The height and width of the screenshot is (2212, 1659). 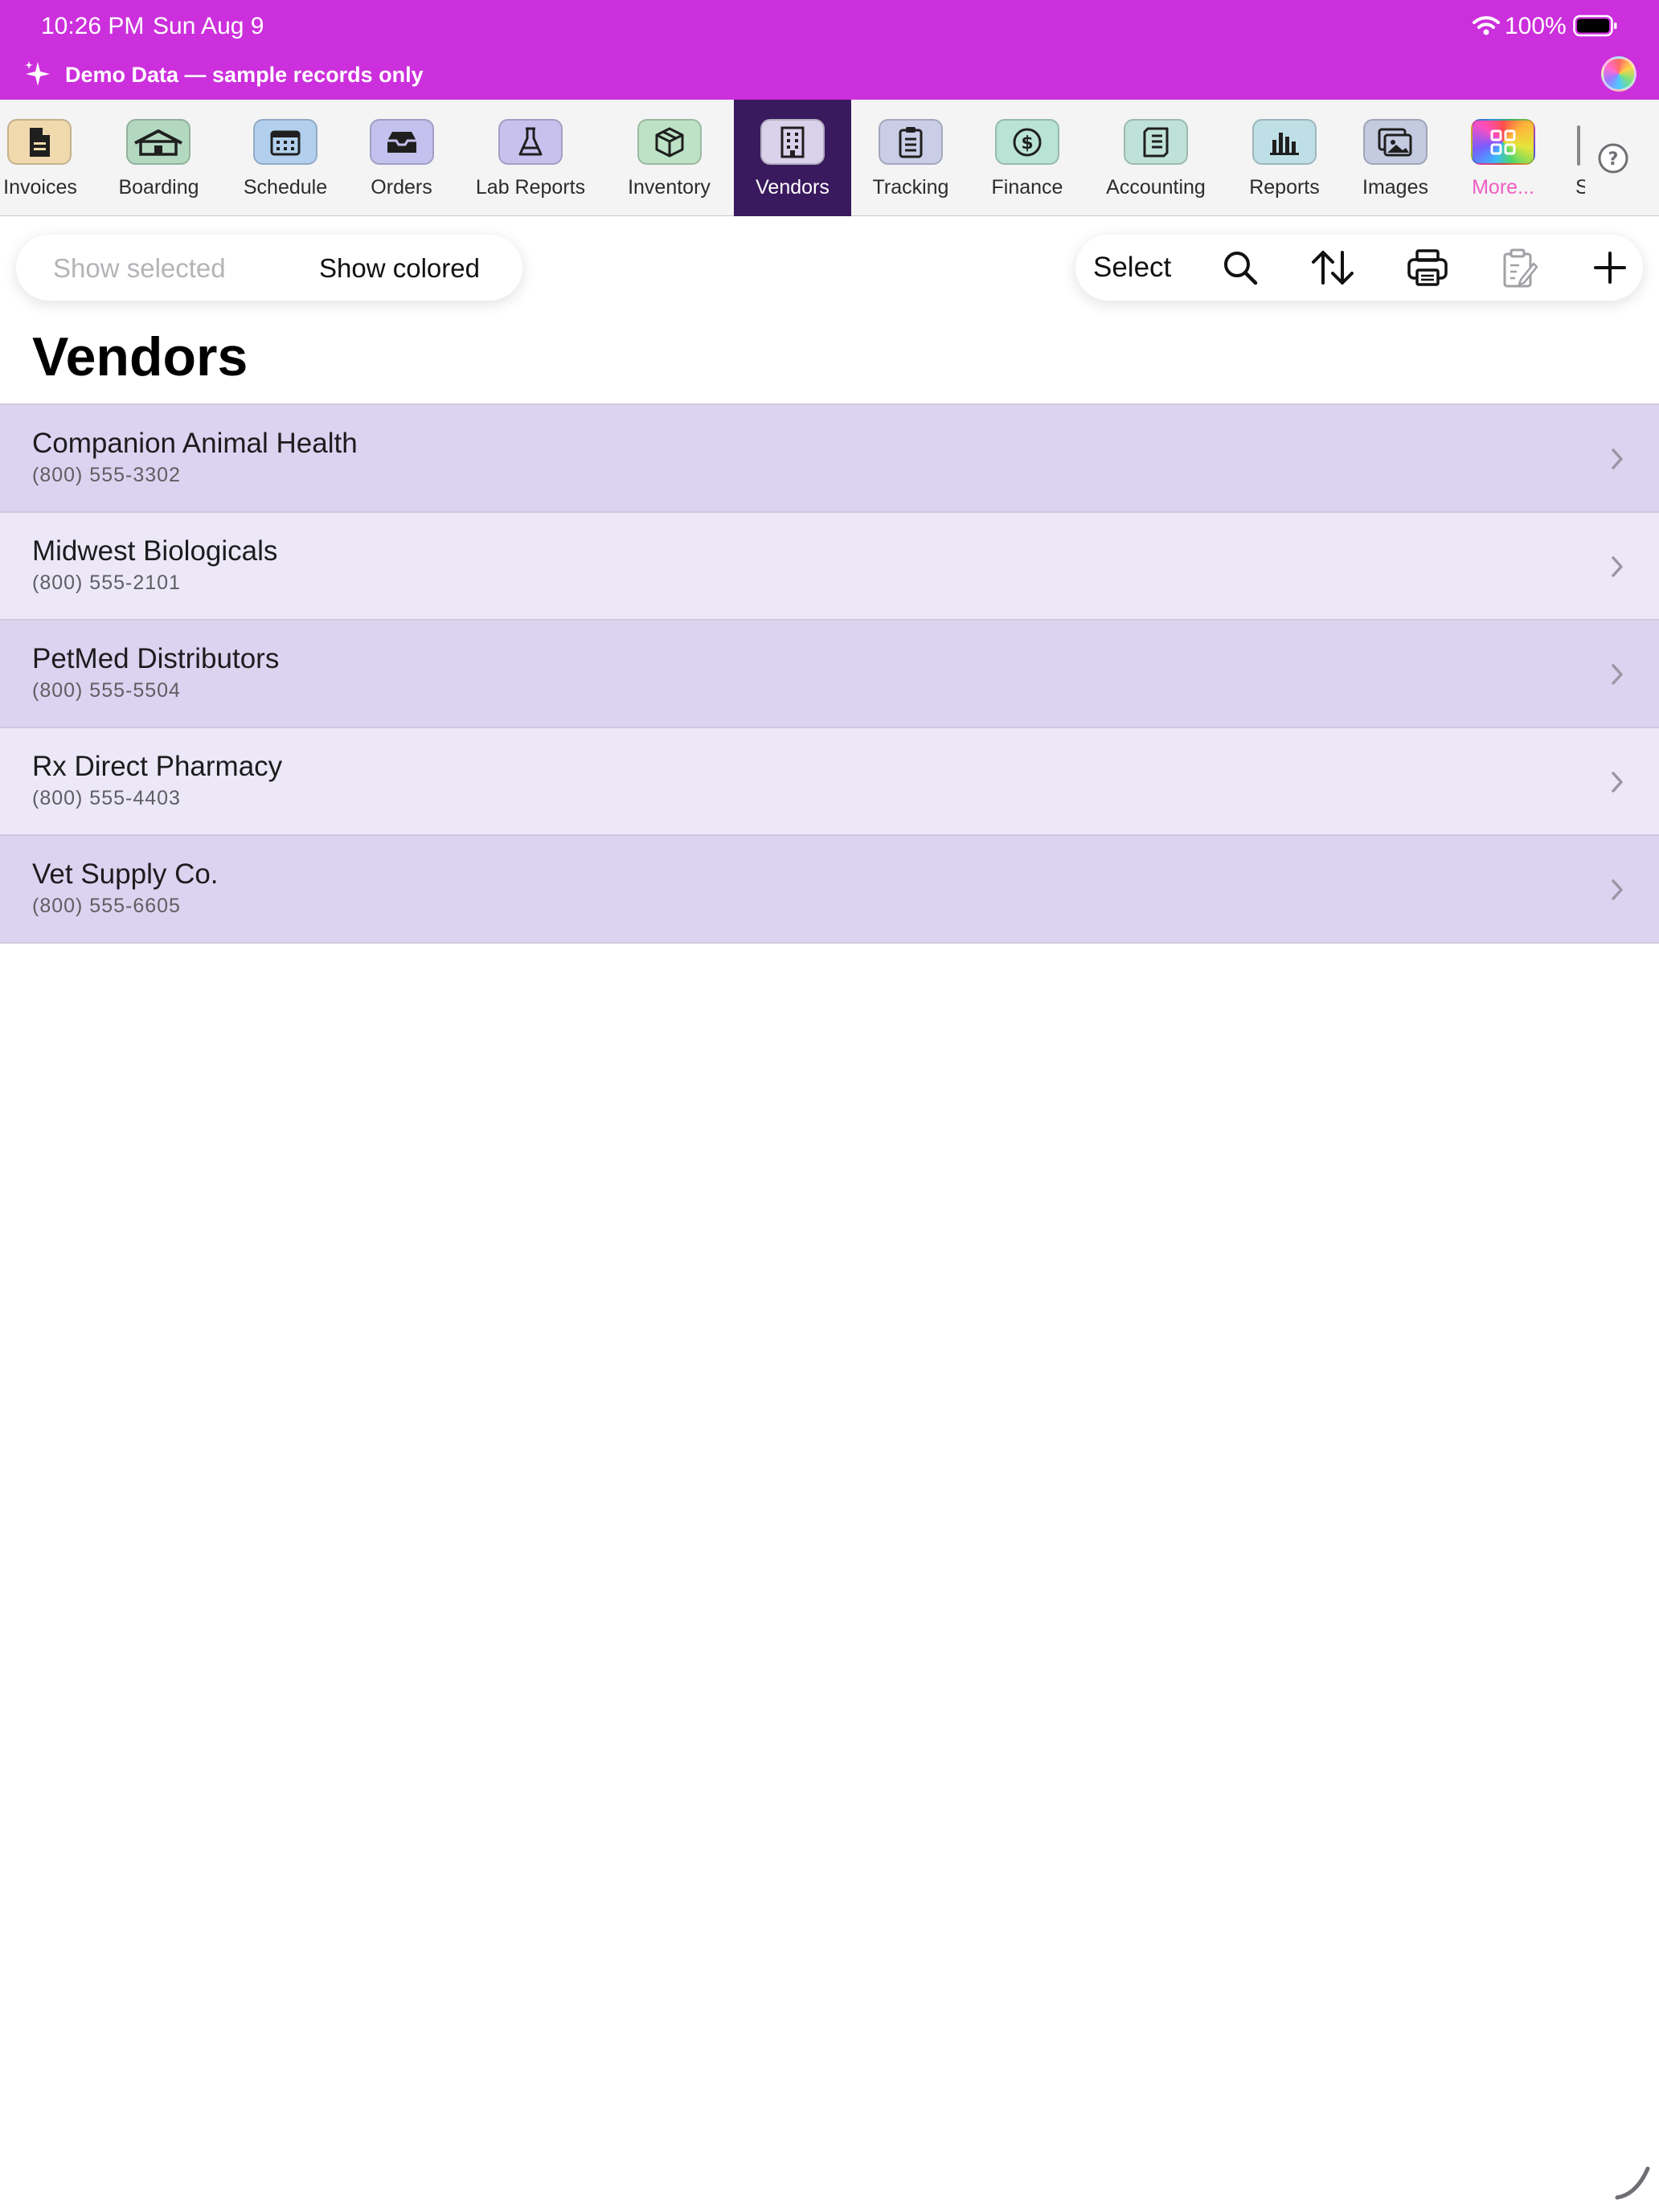 I want to click on tab-inventory: Inventory, so click(x=669, y=158).